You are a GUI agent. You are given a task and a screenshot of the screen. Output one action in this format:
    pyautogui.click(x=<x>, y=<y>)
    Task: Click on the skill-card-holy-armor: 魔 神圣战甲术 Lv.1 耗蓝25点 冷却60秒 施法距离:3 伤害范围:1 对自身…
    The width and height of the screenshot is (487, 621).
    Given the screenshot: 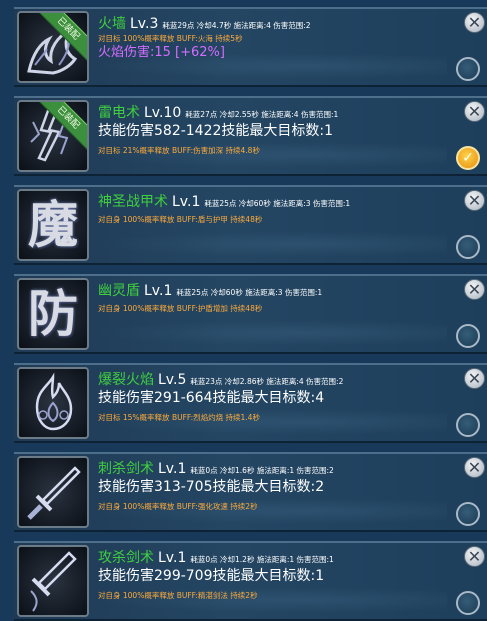 What is the action you would take?
    pyautogui.click(x=250, y=225)
    